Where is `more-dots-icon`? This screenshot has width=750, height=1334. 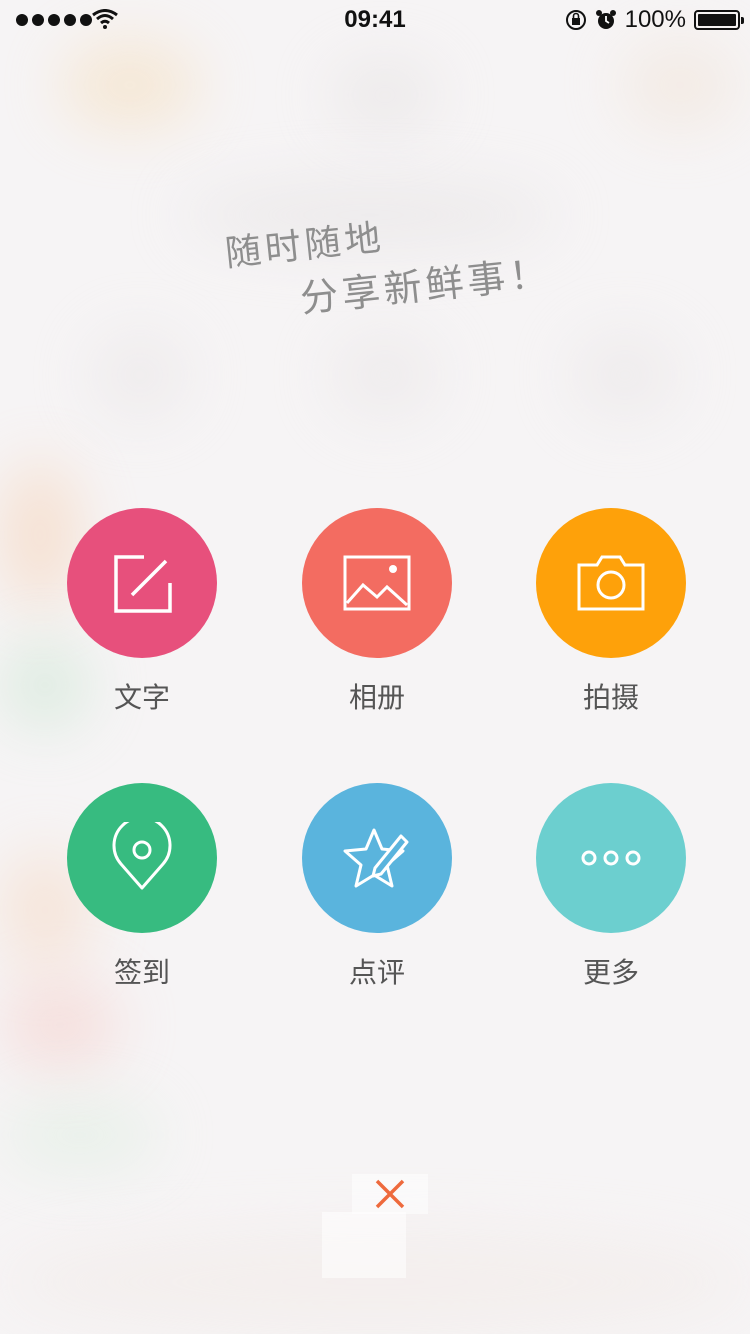
more-dots-icon is located at coordinates (611, 858).